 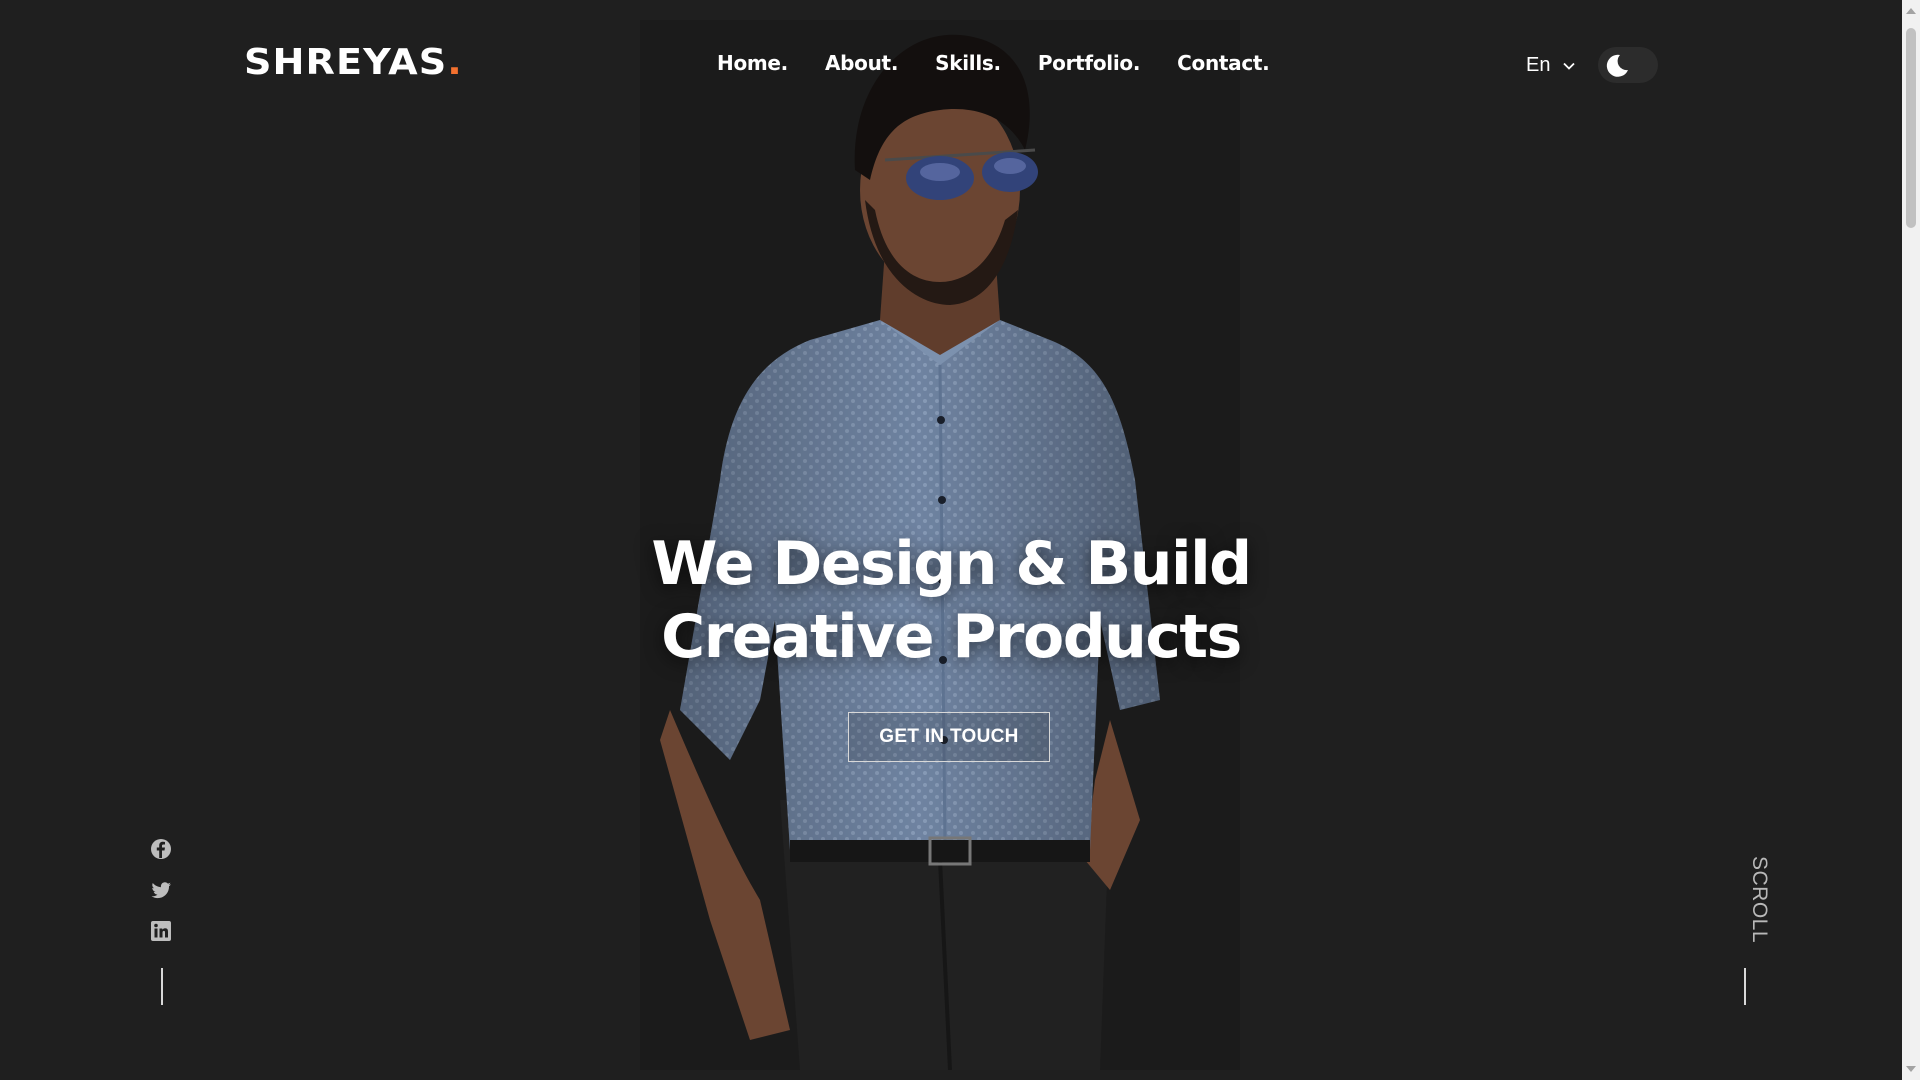 I want to click on hero-title-line-1: We Design & Build, so click(x=951, y=564).